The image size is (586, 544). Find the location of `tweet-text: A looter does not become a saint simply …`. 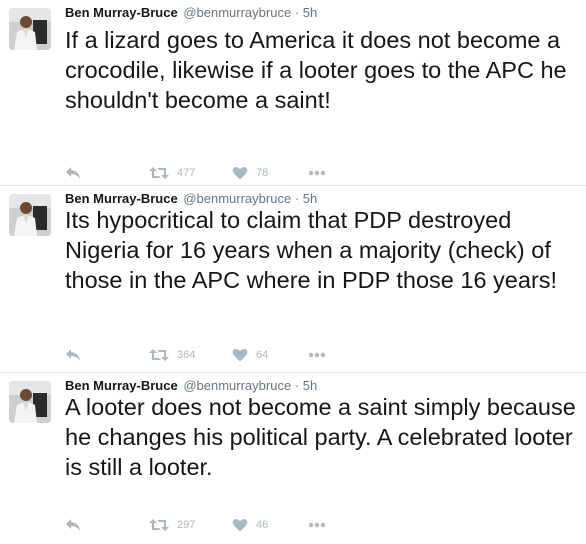

tweet-text: A looter does not become a saint simply … is located at coordinates (320, 437).